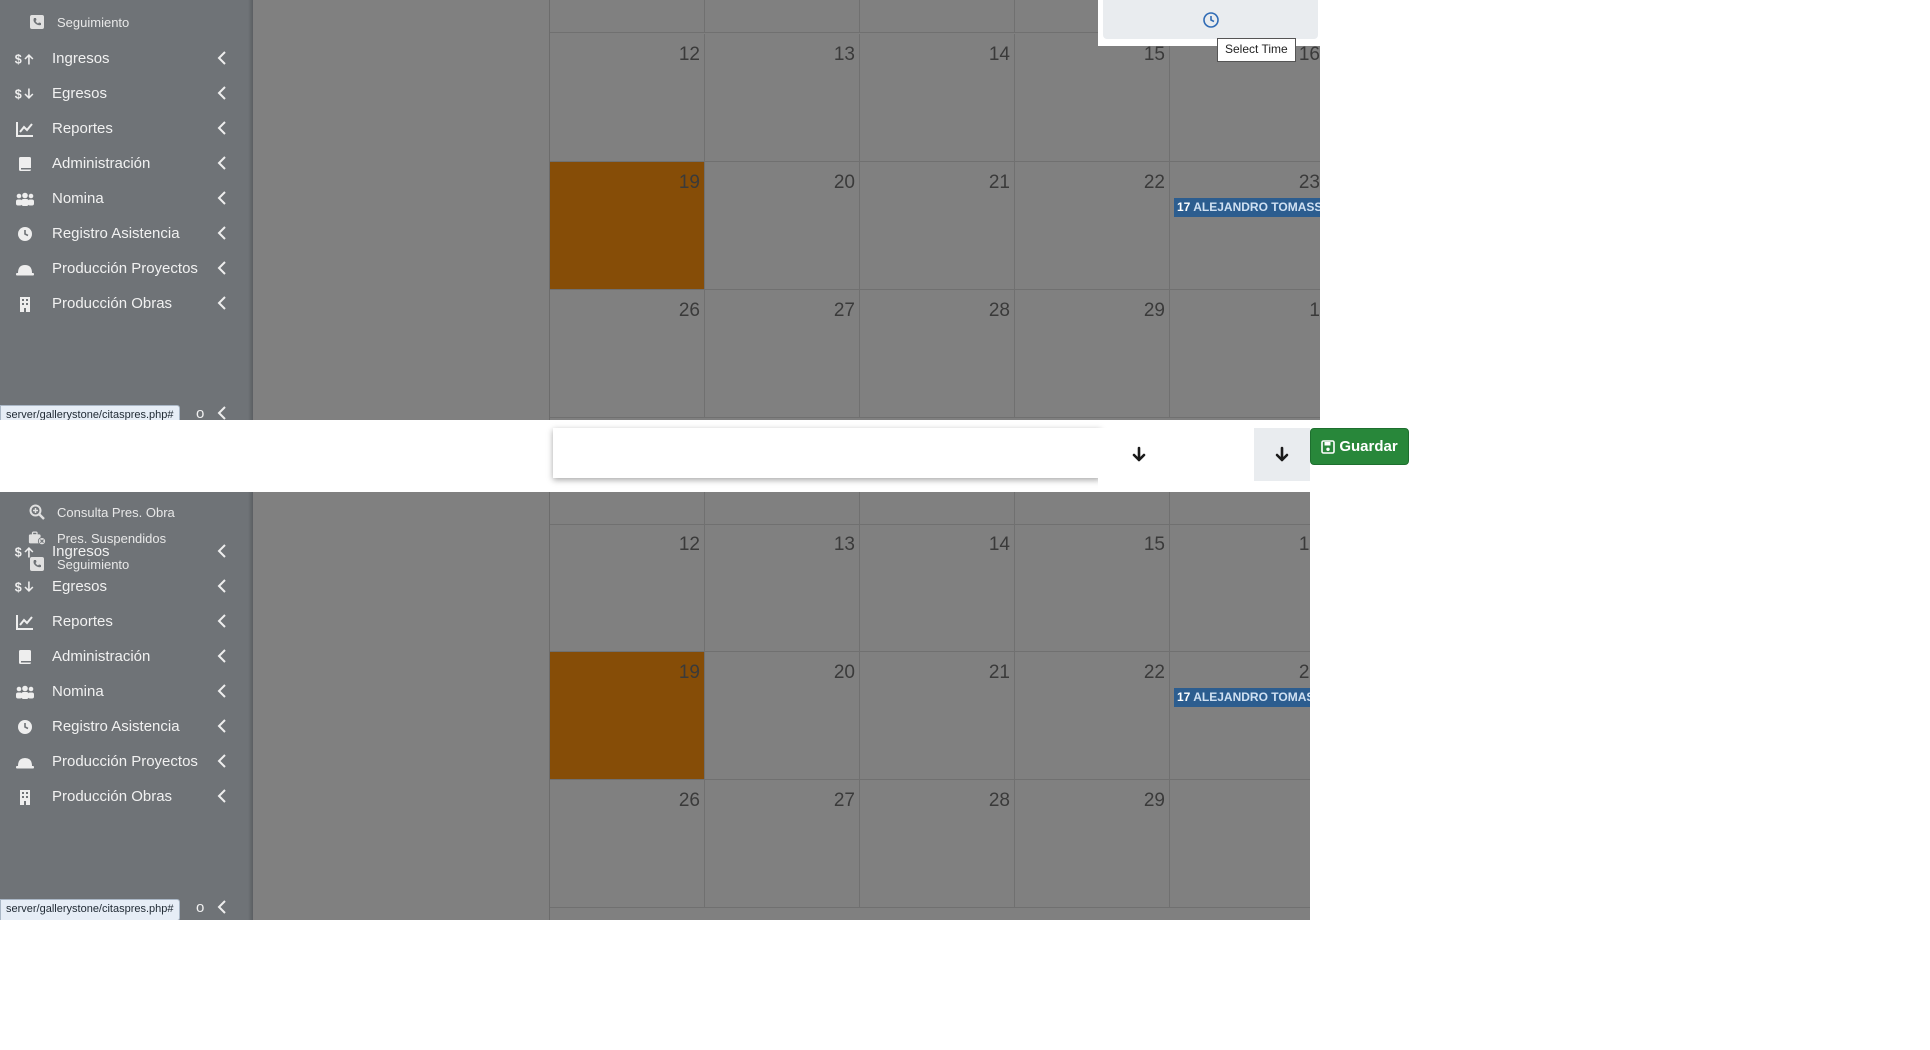  I want to click on sidebar-item-label: Reportes, so click(82, 128).